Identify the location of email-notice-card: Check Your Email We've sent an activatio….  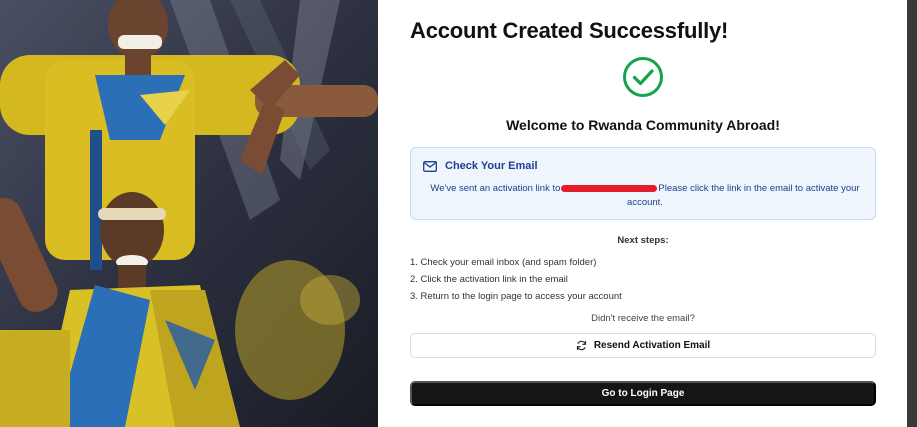
(643, 183).